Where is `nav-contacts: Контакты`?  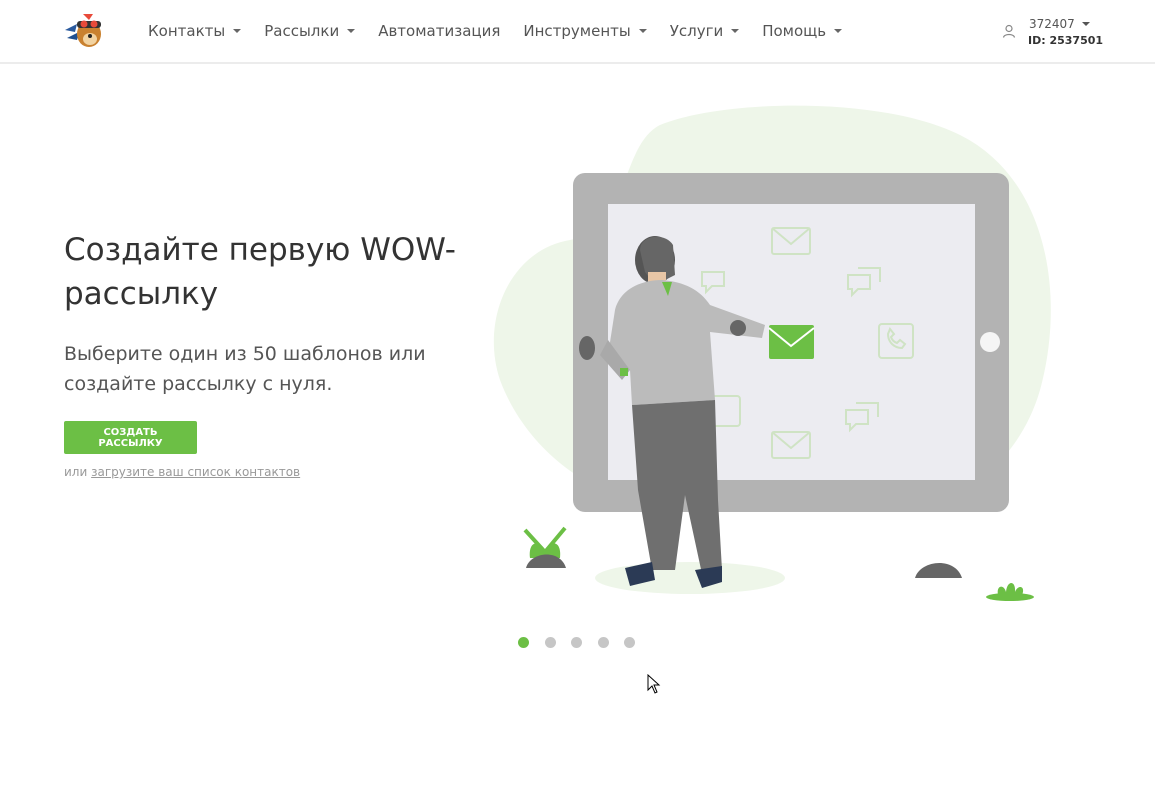 nav-contacts: Контакты is located at coordinates (195, 31).